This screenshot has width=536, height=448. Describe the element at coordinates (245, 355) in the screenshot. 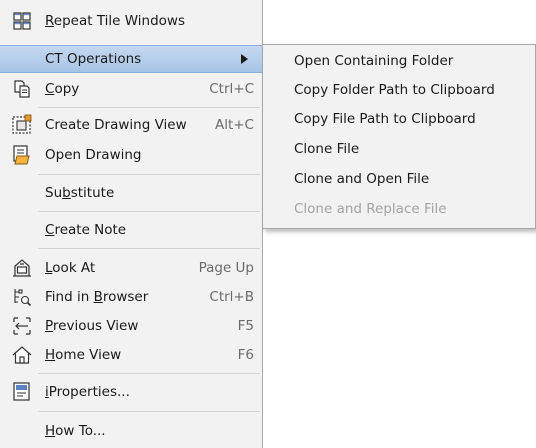

I see `shortcut-home-view: F6` at that location.